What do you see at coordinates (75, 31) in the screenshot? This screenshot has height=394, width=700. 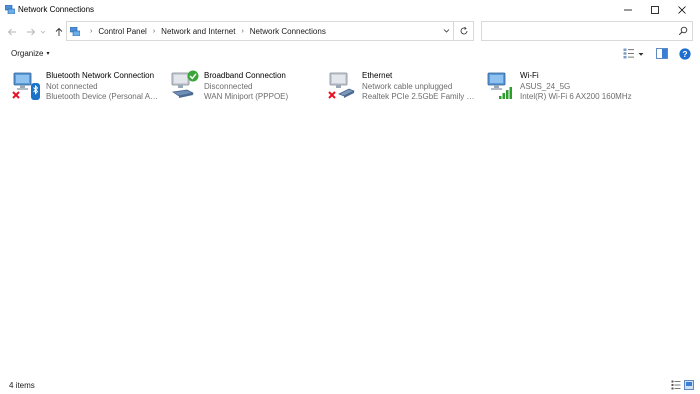 I see `control-panel-icon` at bounding box center [75, 31].